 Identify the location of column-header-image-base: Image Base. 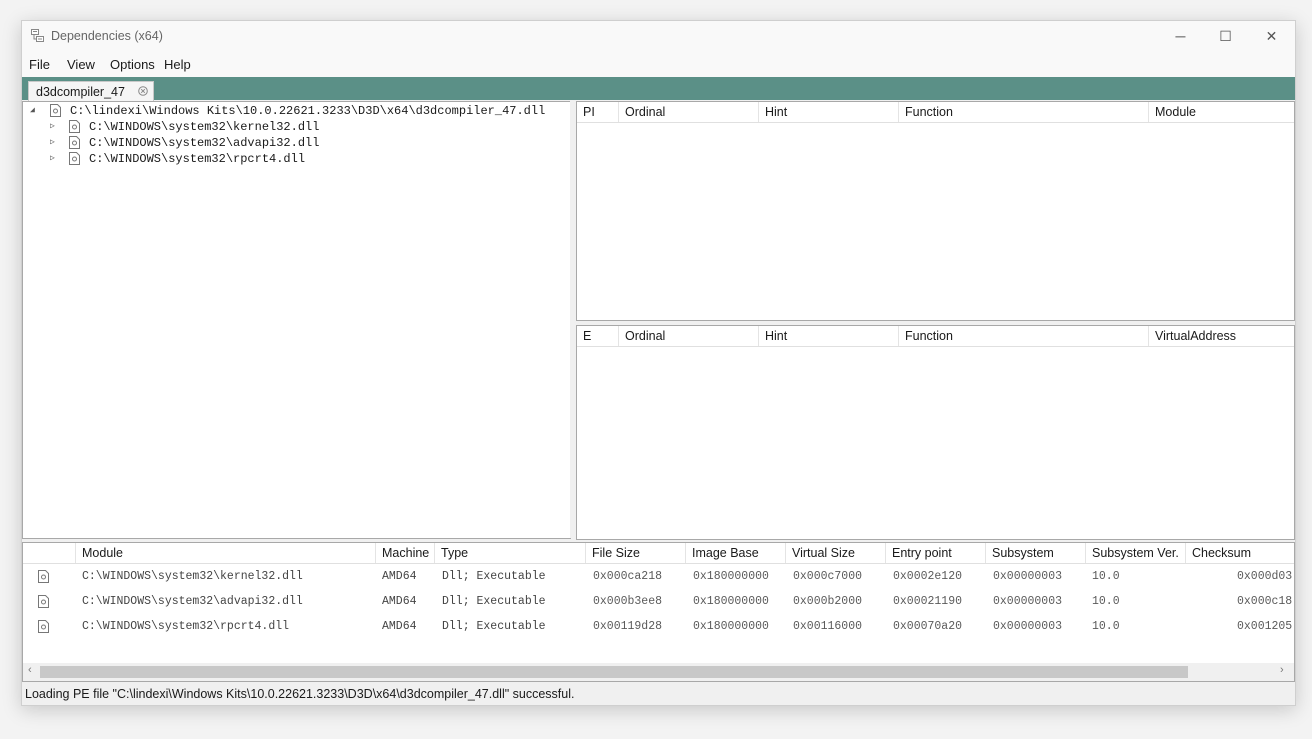
(736, 553).